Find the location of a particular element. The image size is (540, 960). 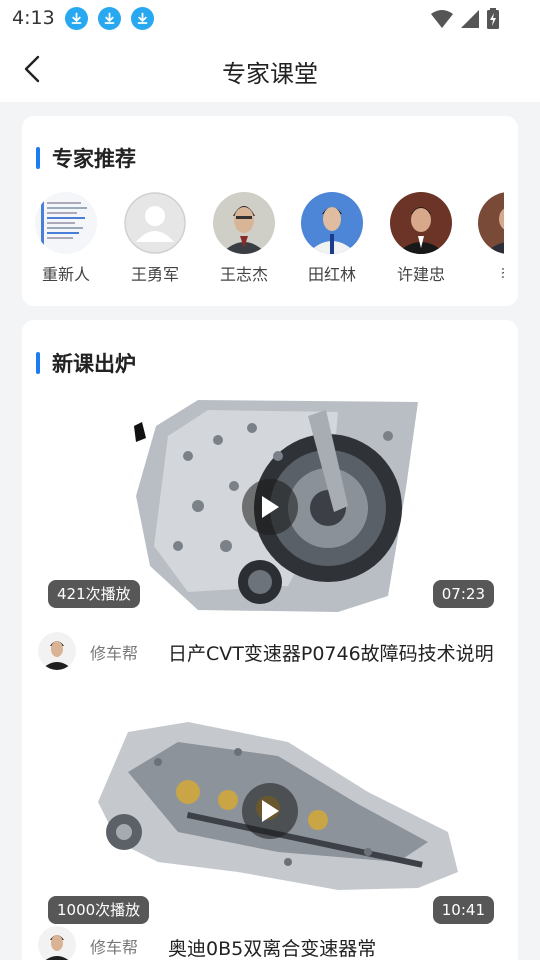

course-title: 奥迪0B5双离合变速器常 is located at coordinates (339, 947).